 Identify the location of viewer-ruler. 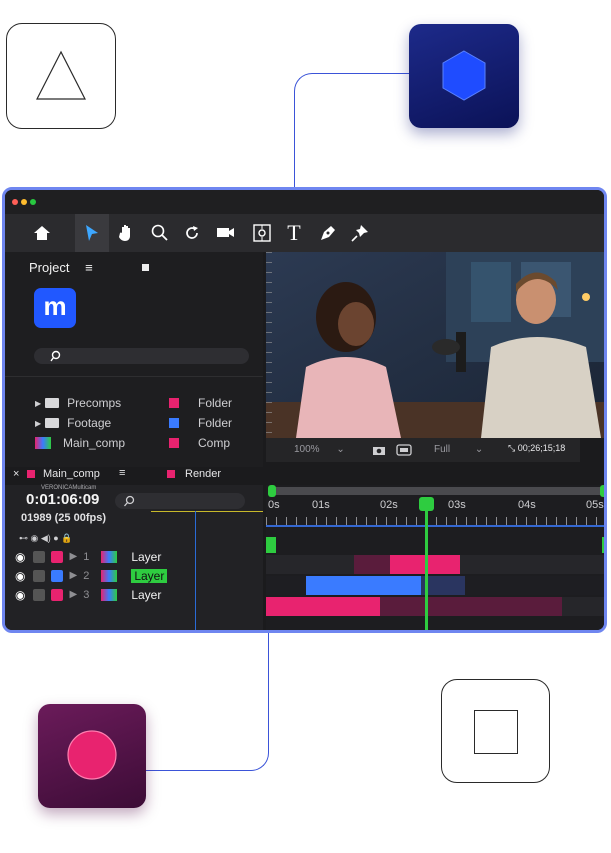
(269, 345).